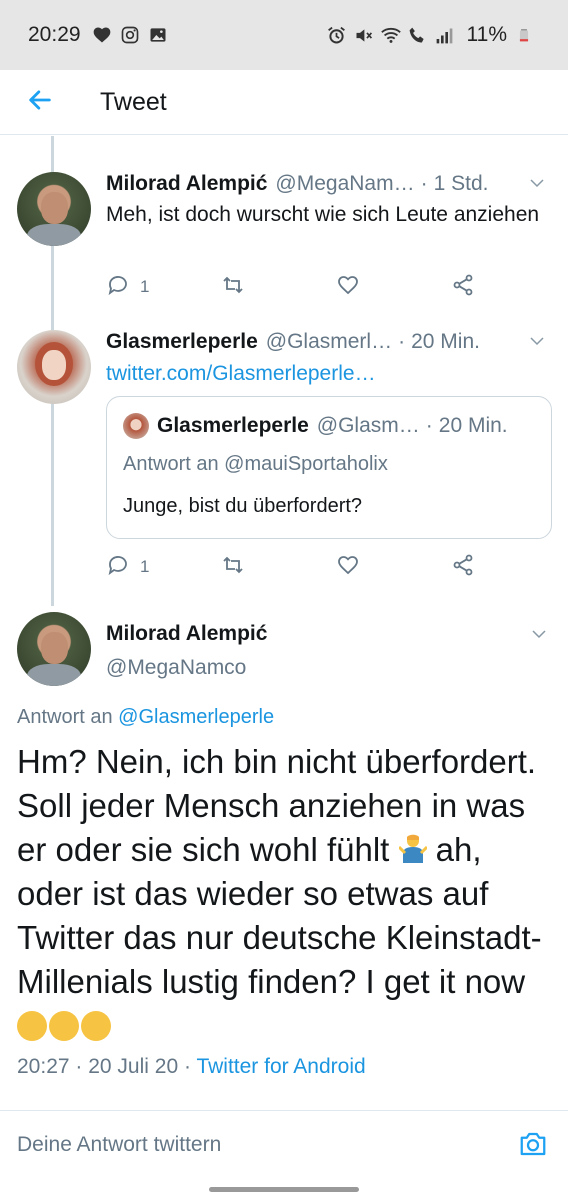  I want to click on gallery-icon, so click(158, 35).